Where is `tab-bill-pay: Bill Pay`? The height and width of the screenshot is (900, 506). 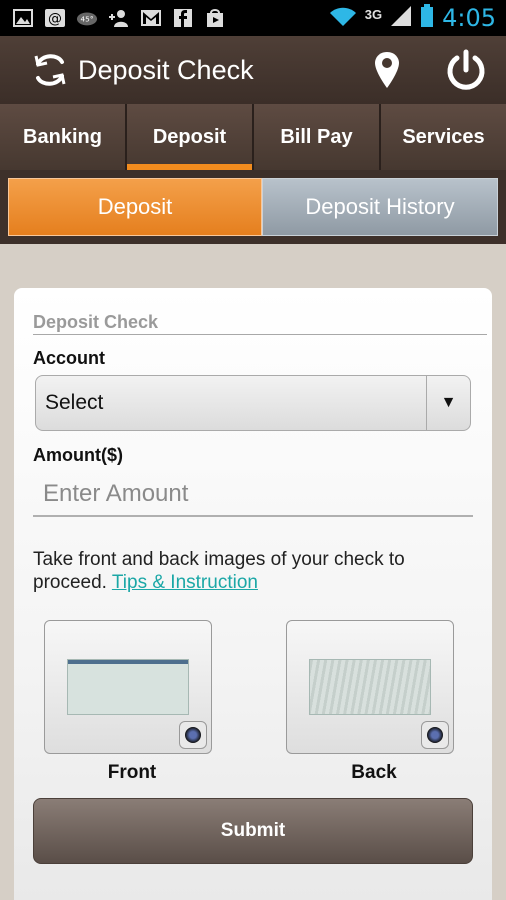 tab-bill-pay: Bill Pay is located at coordinates (317, 137).